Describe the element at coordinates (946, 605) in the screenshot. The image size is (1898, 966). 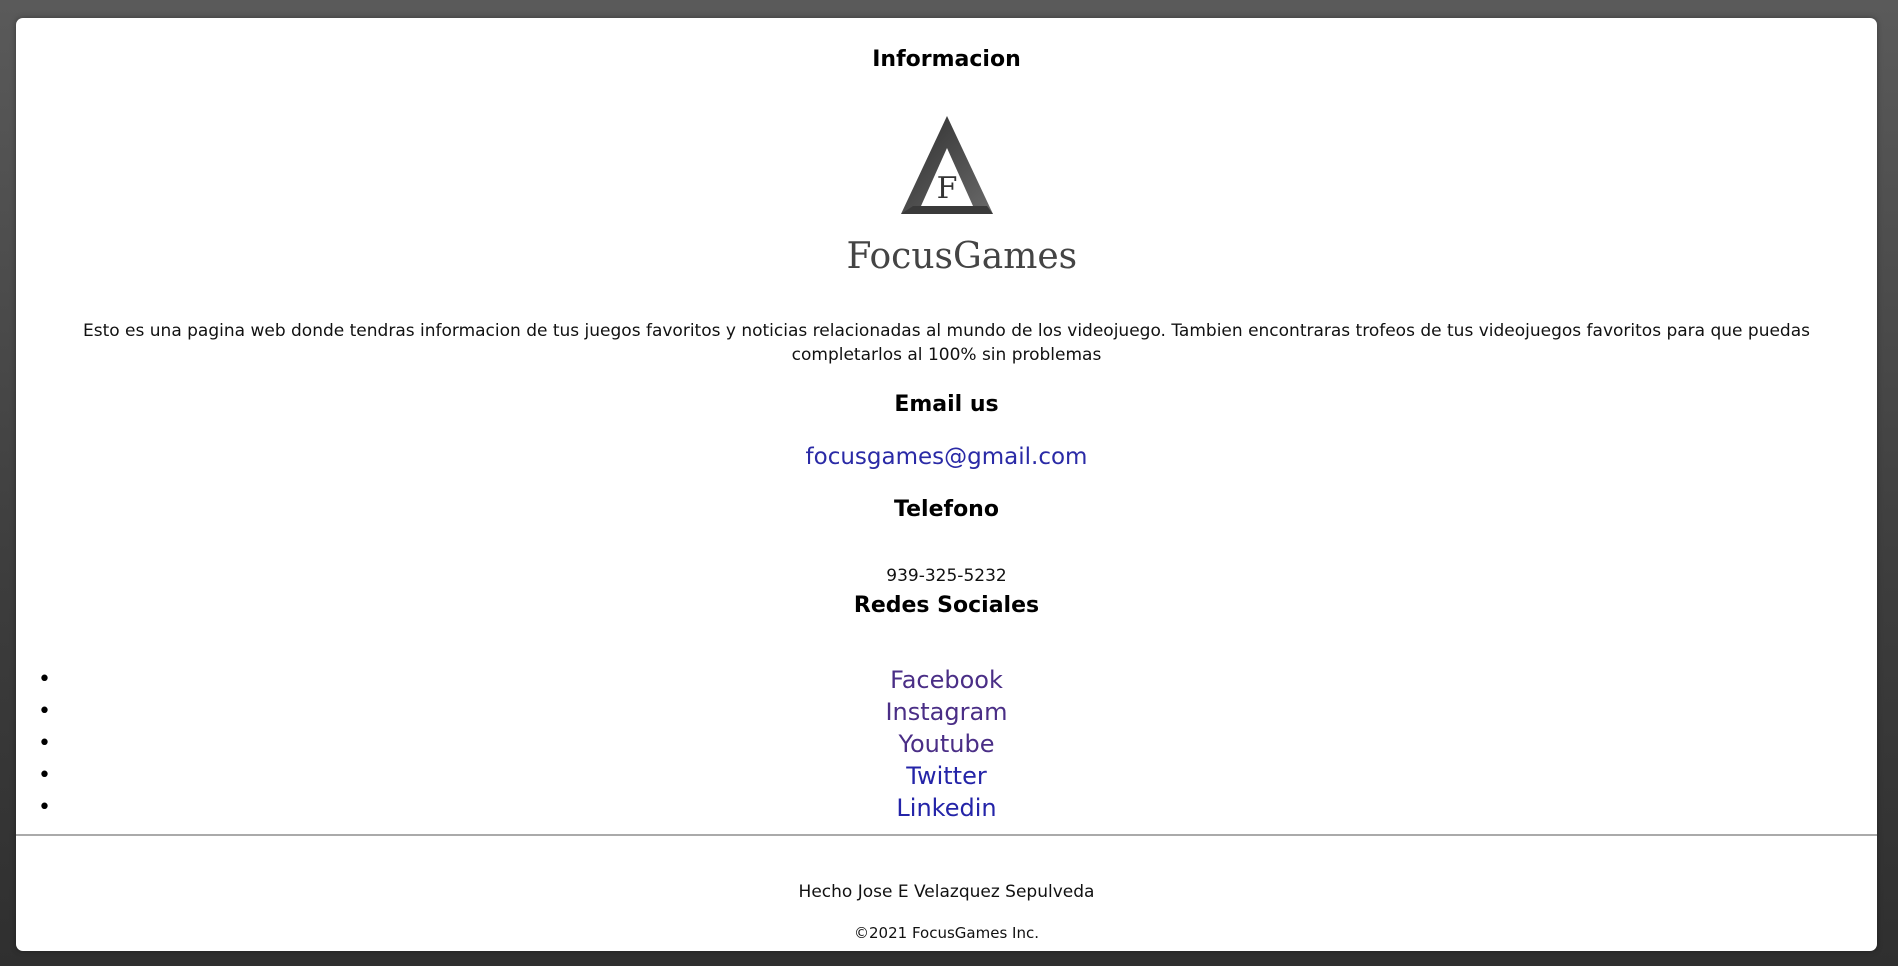
I see `social-heading: Redes Sociales` at that location.